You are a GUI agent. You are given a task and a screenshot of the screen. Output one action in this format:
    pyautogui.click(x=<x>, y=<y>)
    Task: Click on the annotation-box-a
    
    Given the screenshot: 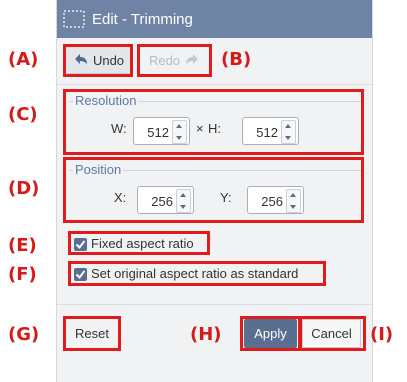 What is the action you would take?
    pyautogui.click(x=98, y=60)
    